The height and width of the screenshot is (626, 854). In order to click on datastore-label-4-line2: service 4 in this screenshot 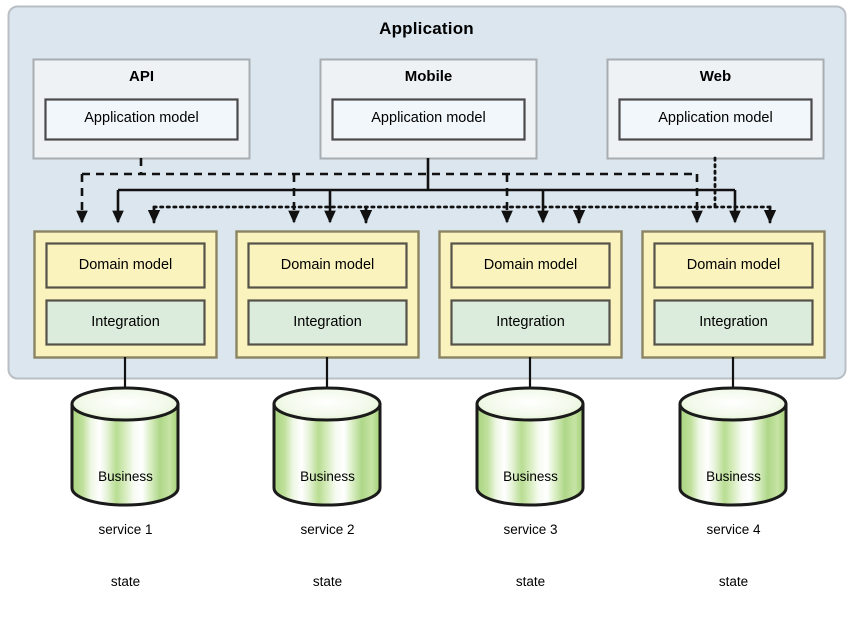, I will do `click(733, 529)`.